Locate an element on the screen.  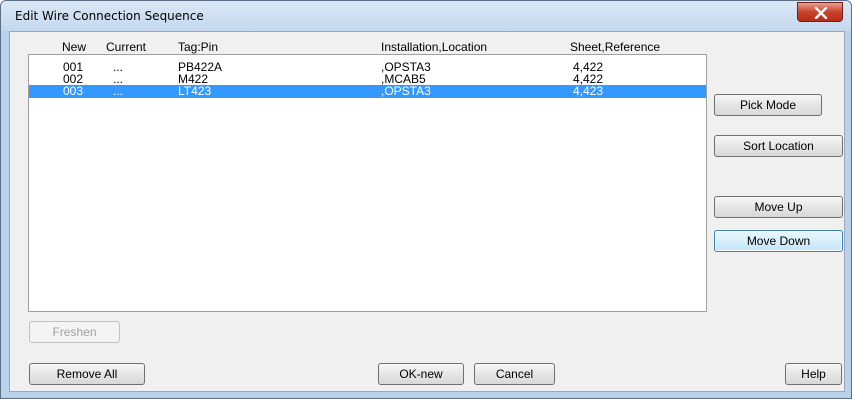
move-down-button: Move Down is located at coordinates (778, 241).